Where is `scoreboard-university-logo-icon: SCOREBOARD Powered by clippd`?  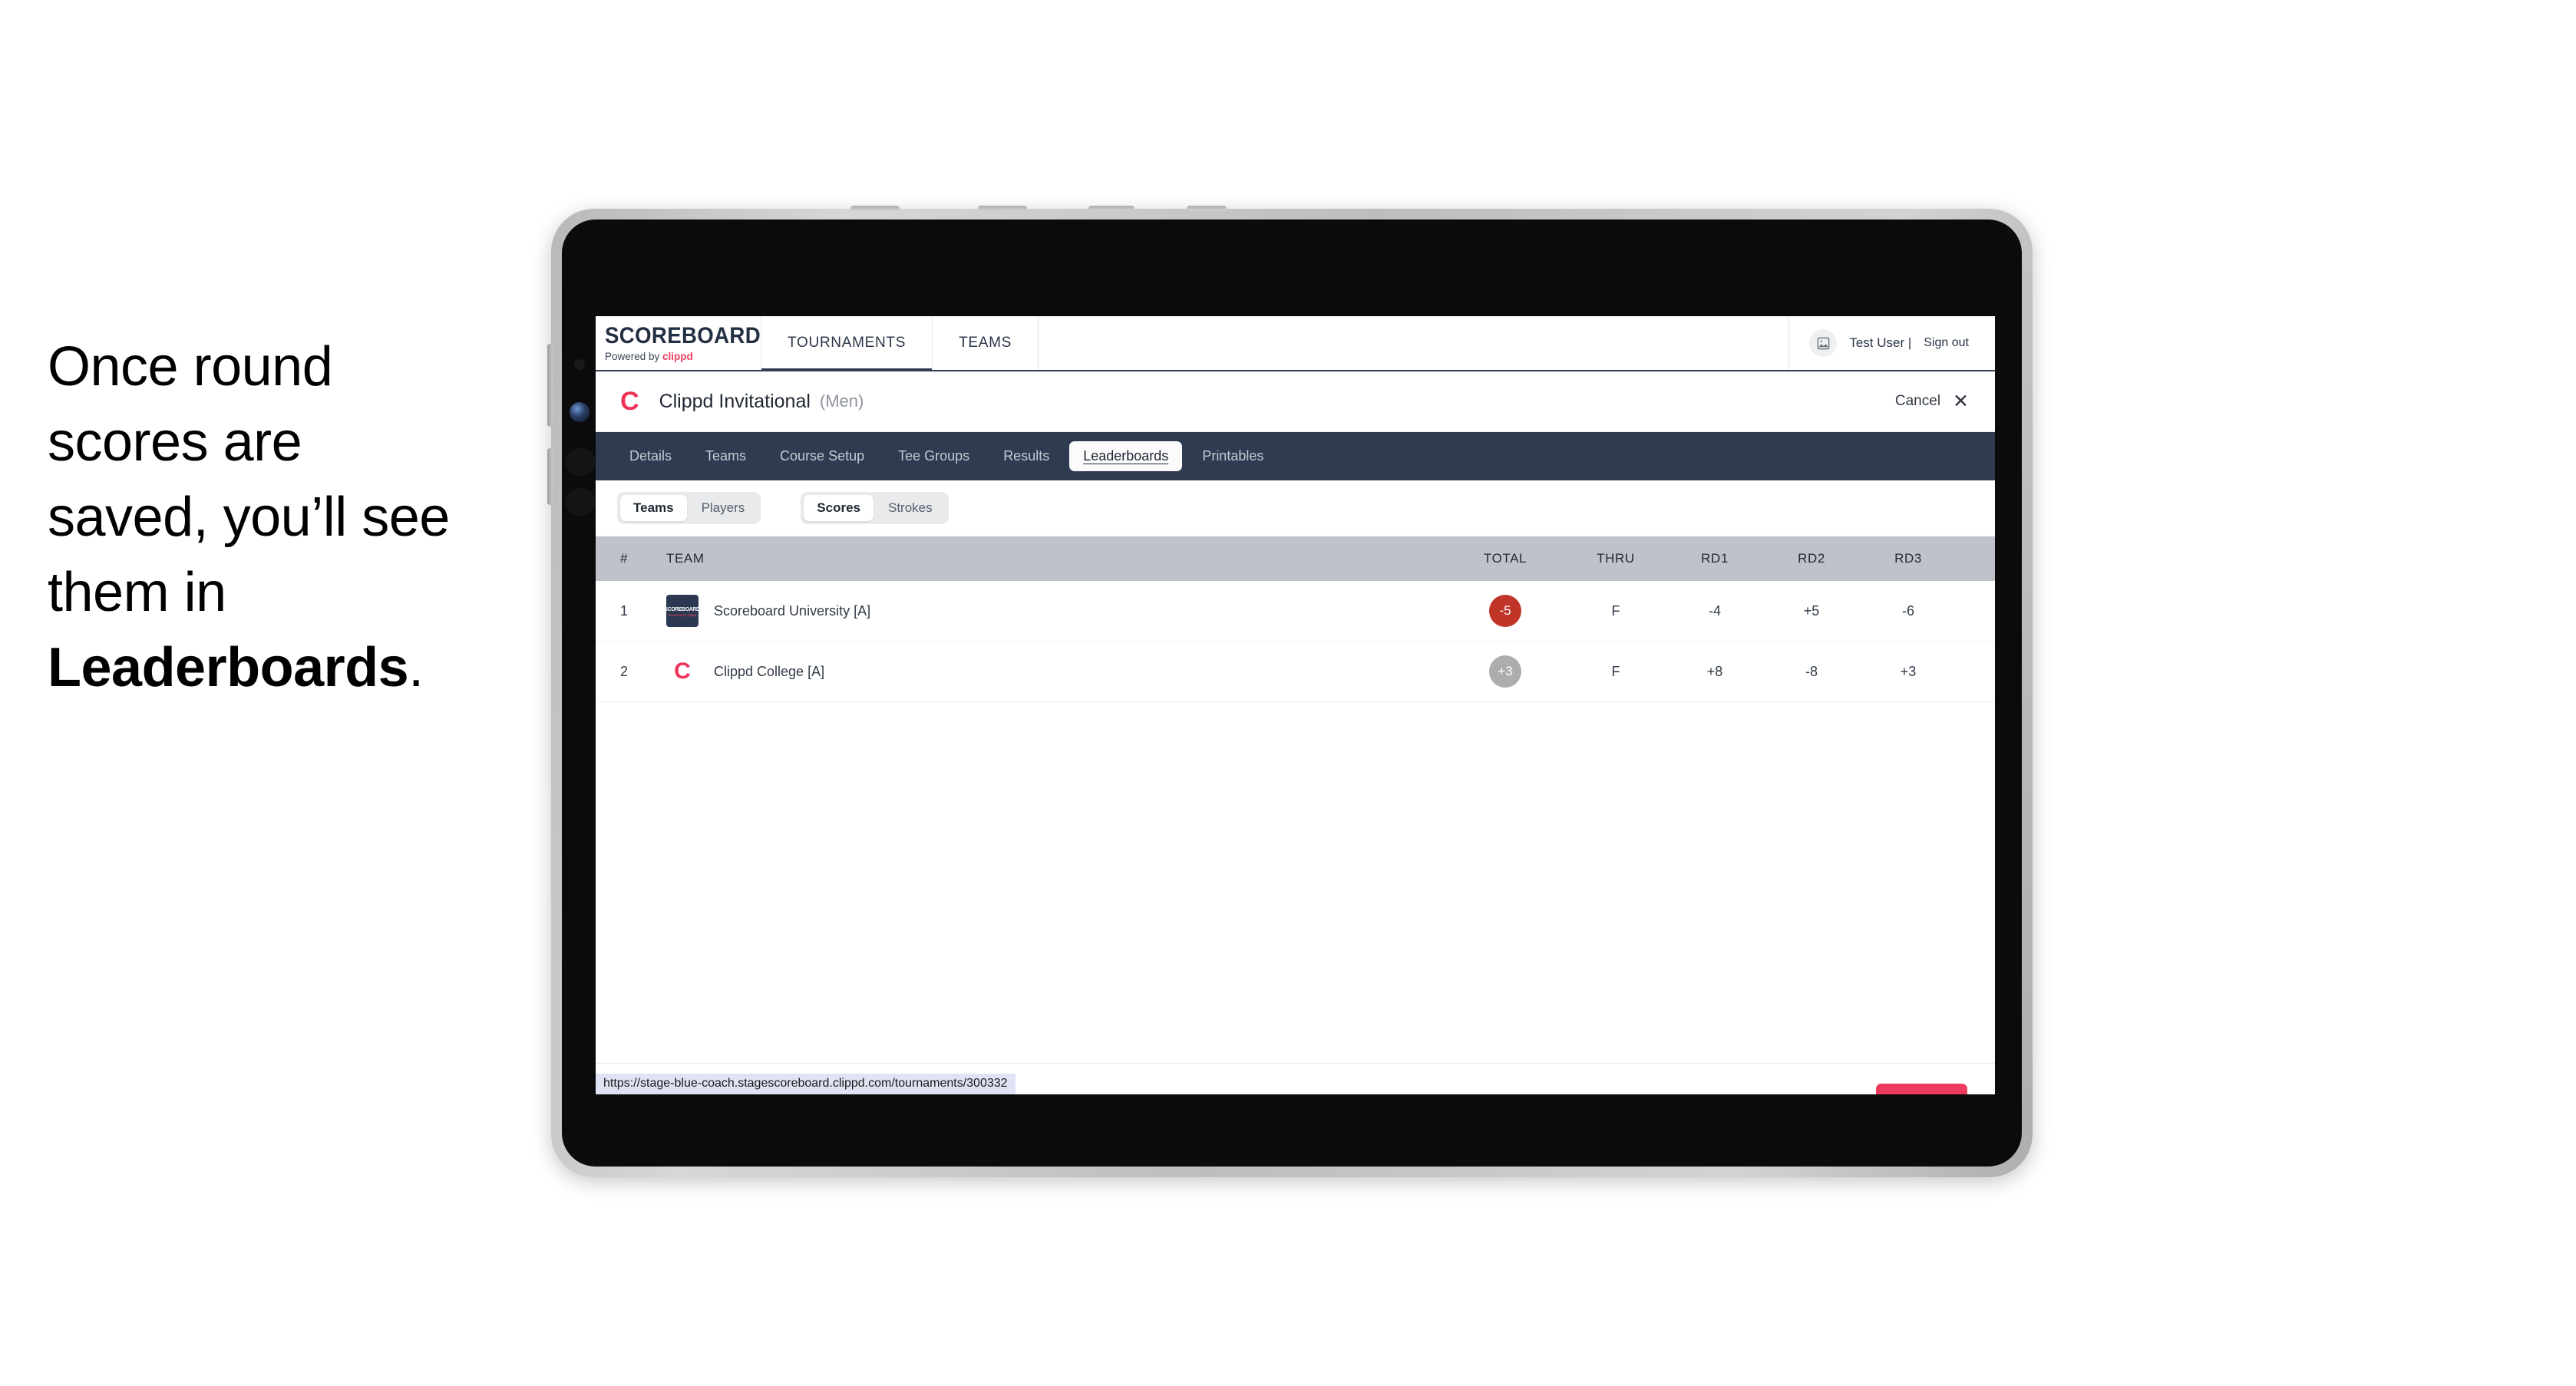
scoreboard-university-logo-icon: SCOREBOARD Powered by clippd is located at coordinates (682, 611).